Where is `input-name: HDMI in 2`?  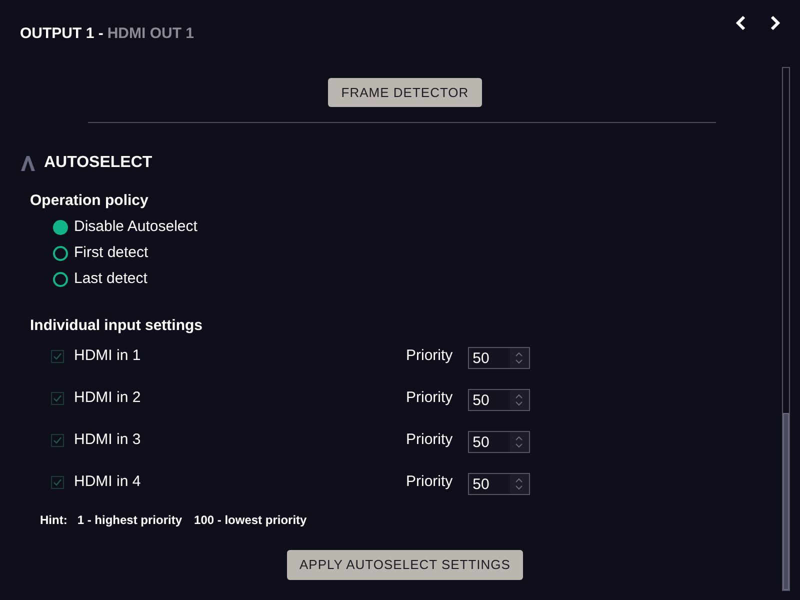 input-name: HDMI in 2 is located at coordinates (108, 398).